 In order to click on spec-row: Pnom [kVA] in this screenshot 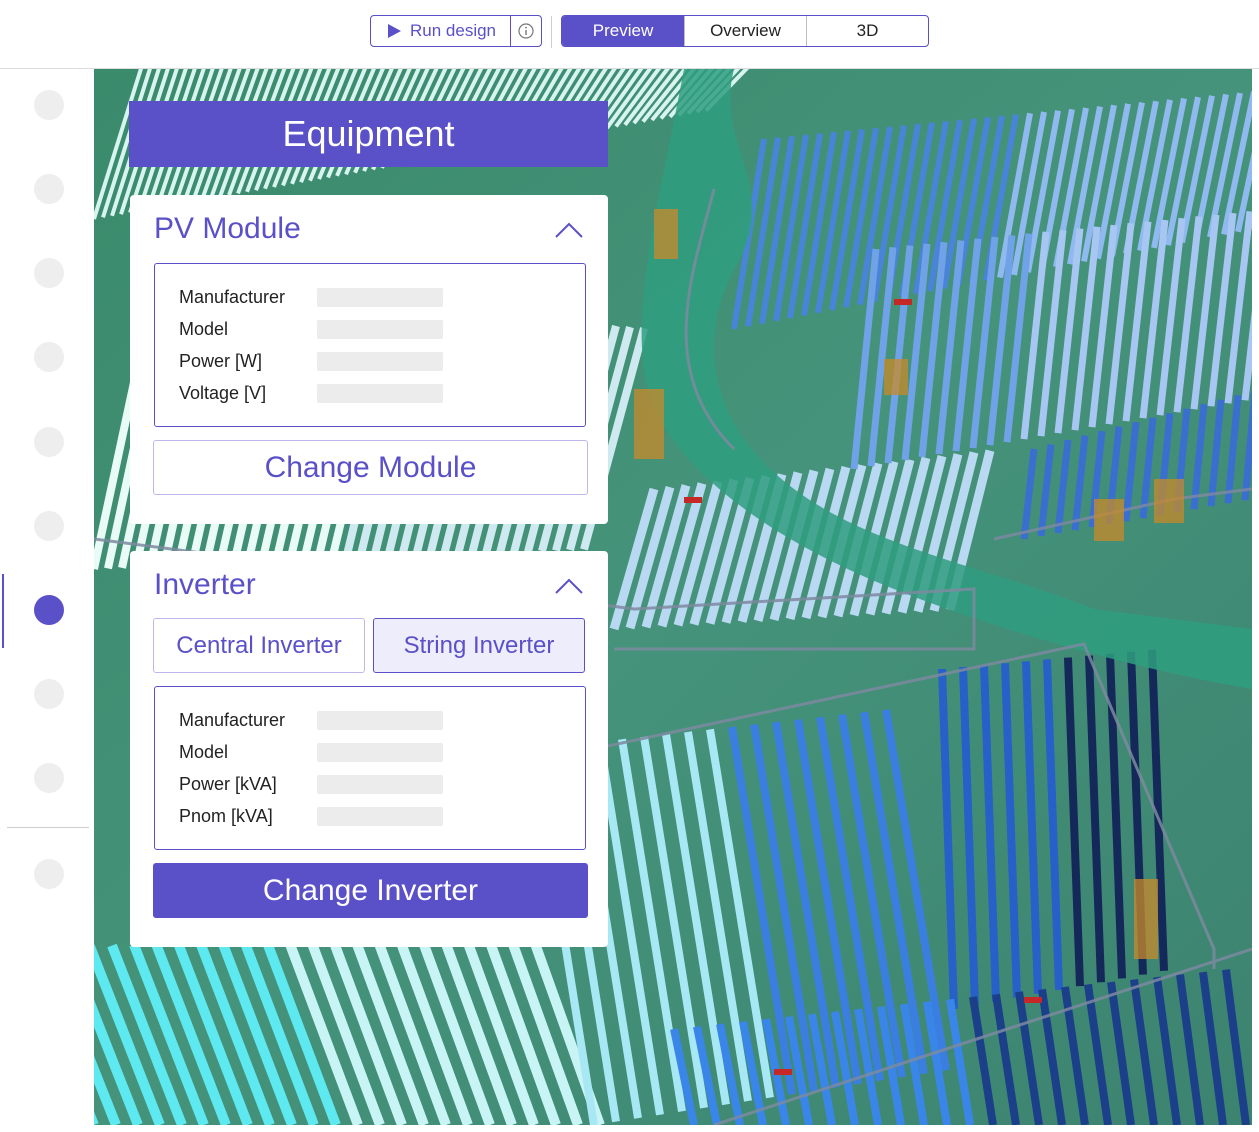, I will do `click(379, 816)`.